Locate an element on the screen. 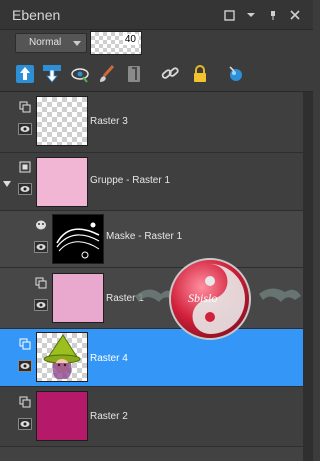 This screenshot has height=461, width=320. chevron-down-icon is located at coordinates (77, 43).